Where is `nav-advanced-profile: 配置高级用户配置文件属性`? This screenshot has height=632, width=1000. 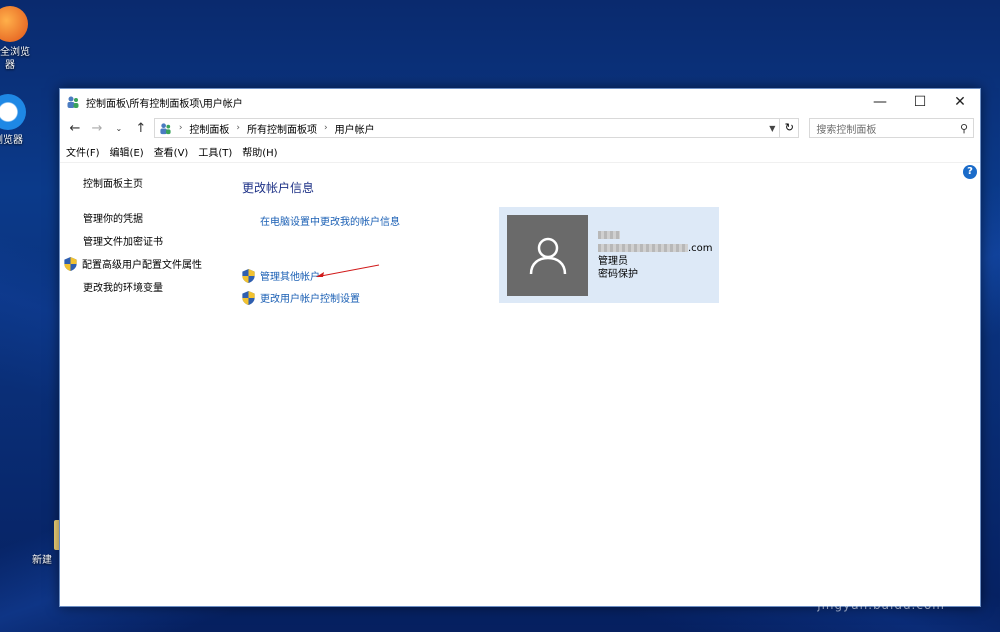
nav-advanced-profile: 配置高级用户配置文件属性 is located at coordinates (133, 263).